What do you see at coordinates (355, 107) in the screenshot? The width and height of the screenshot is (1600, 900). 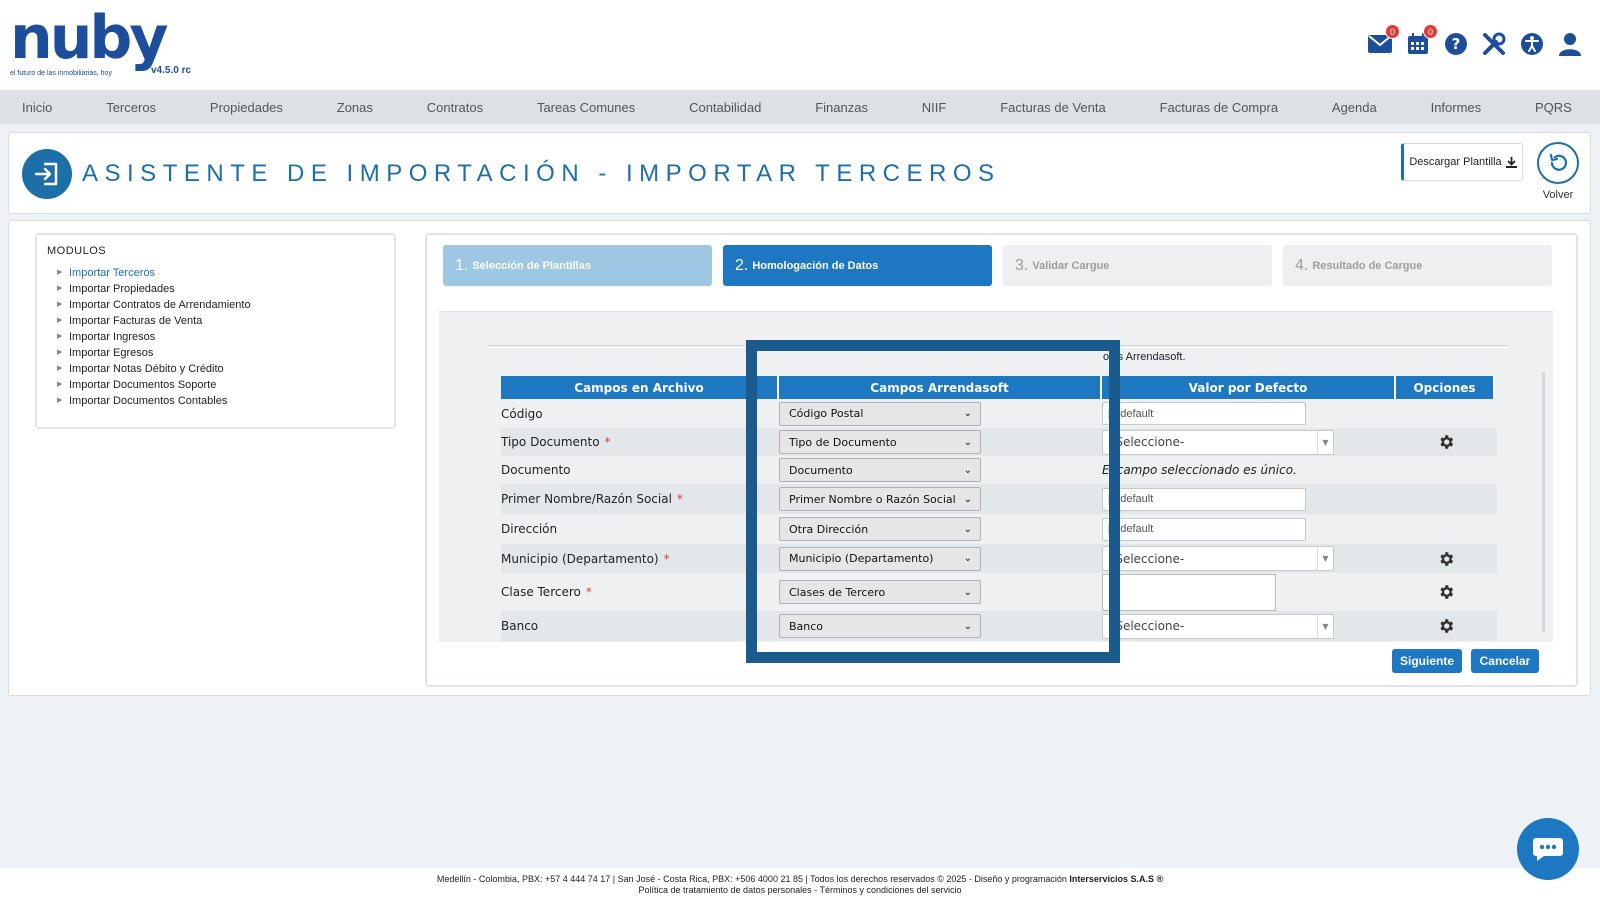 I see `nav-item-zonas: Zonas` at bounding box center [355, 107].